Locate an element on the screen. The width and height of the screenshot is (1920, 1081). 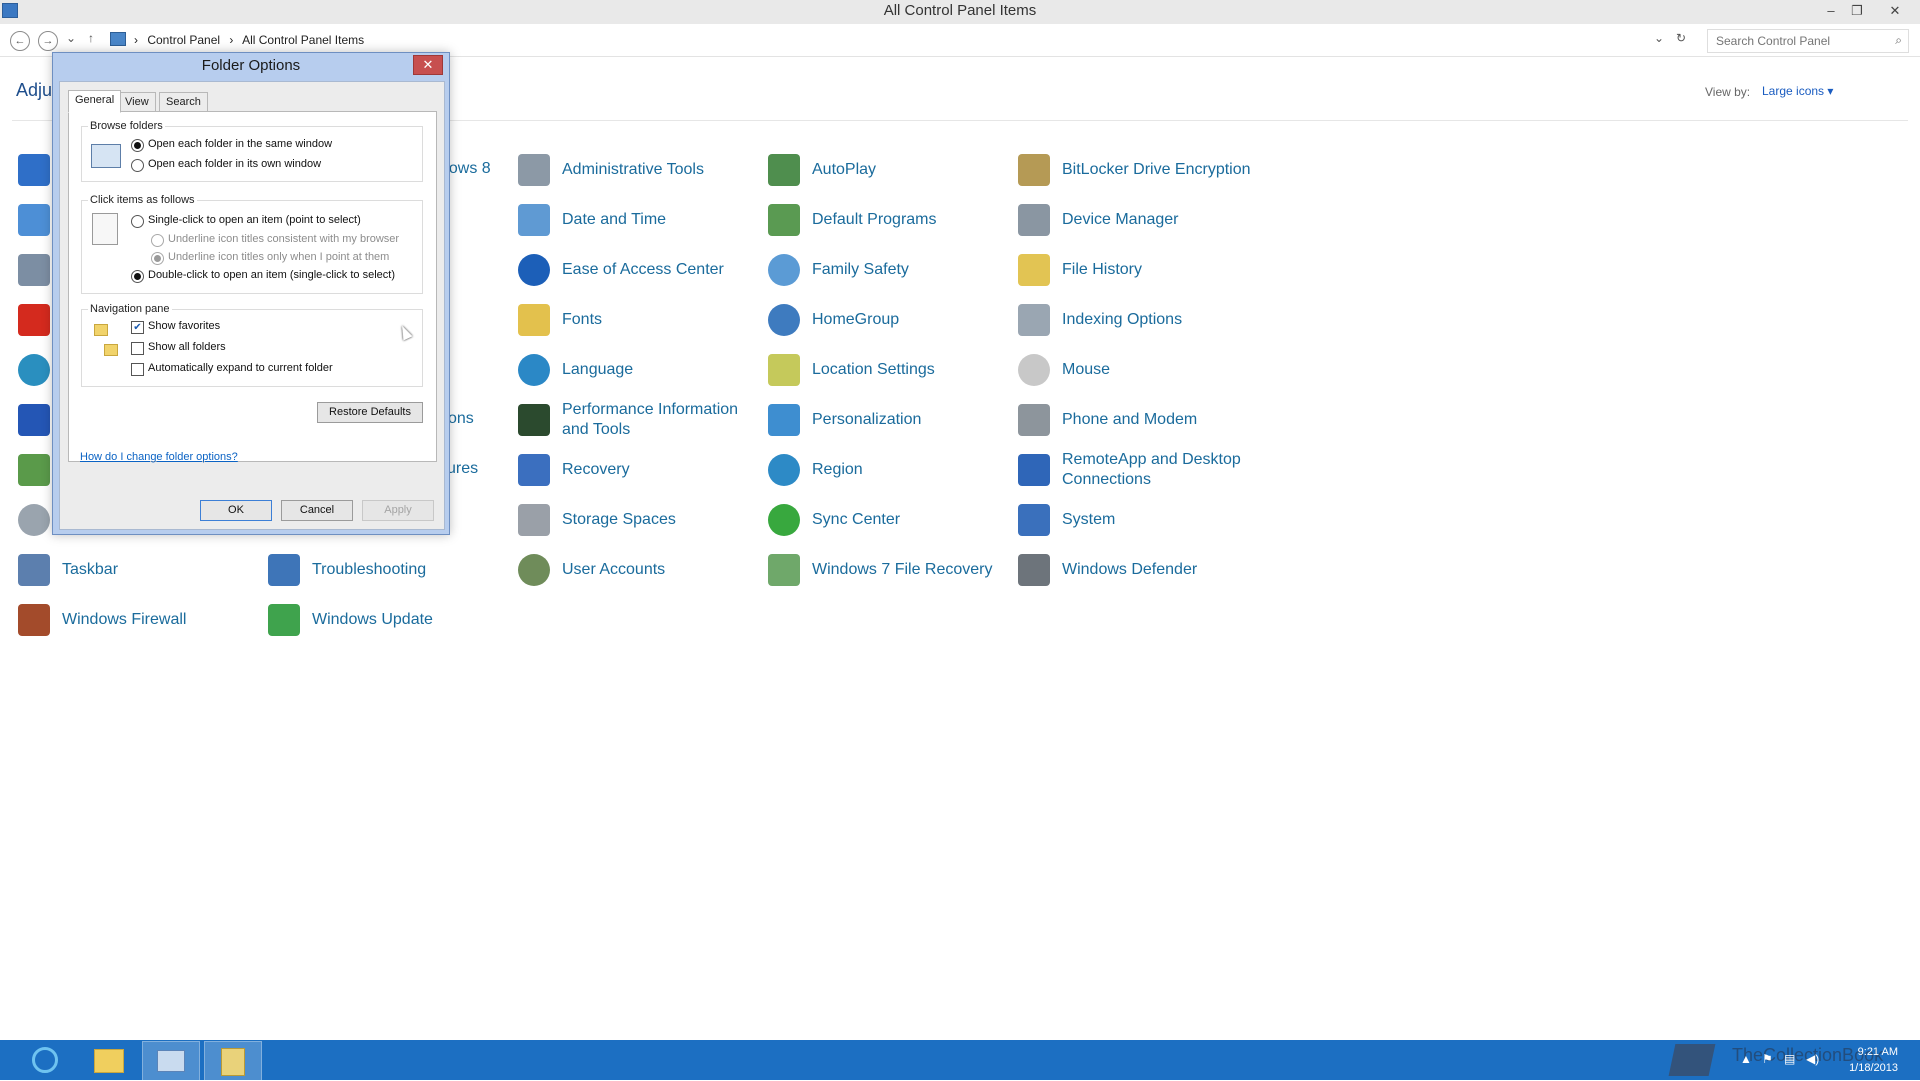
cp-item-mouse: Mouse is located at coordinates (1143, 370).